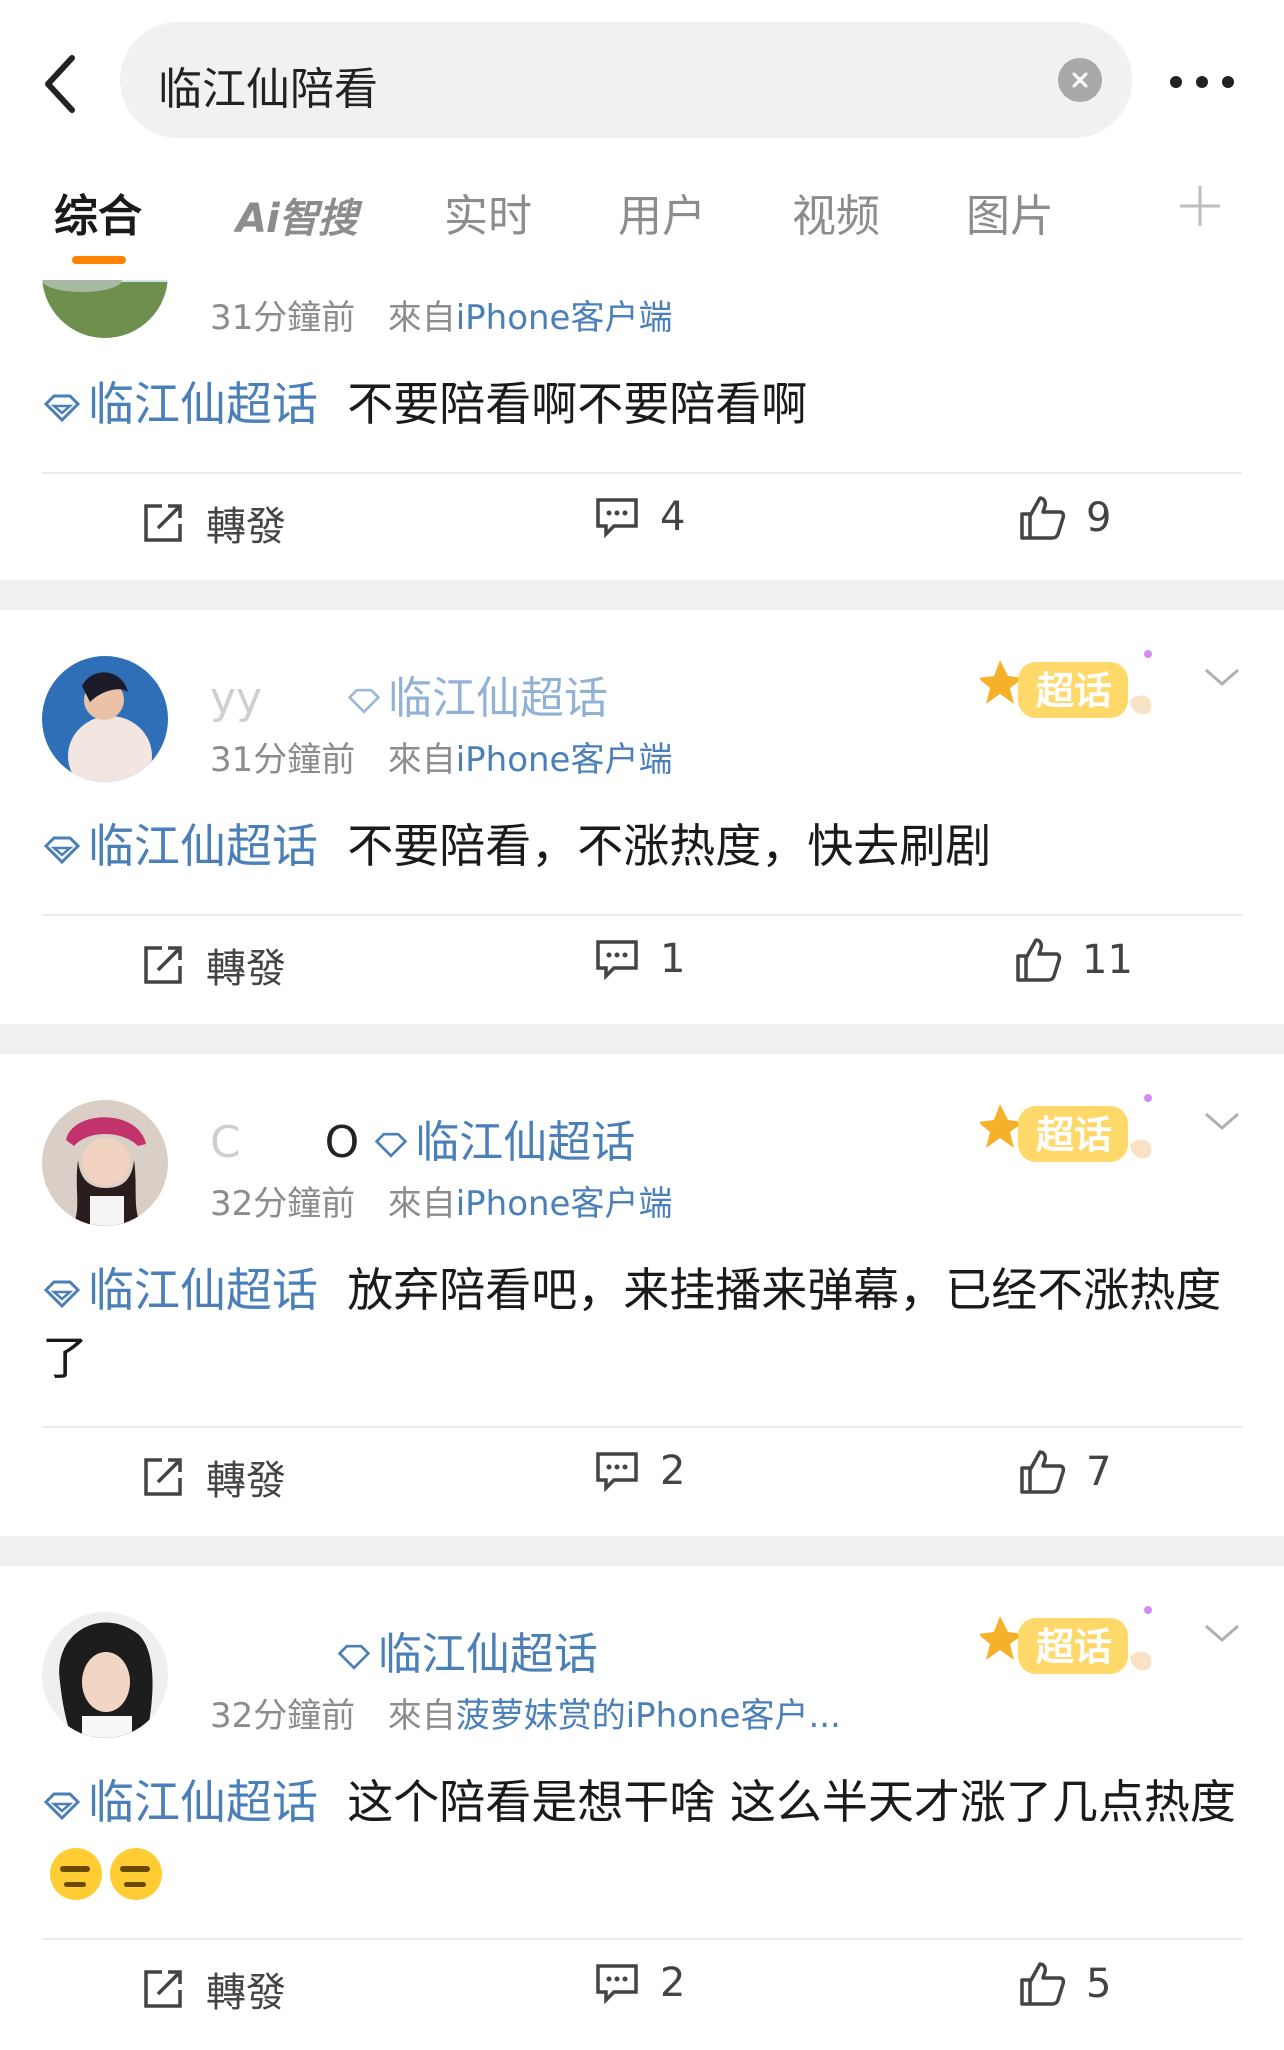  I want to click on tab-users: 用户, so click(662, 212).